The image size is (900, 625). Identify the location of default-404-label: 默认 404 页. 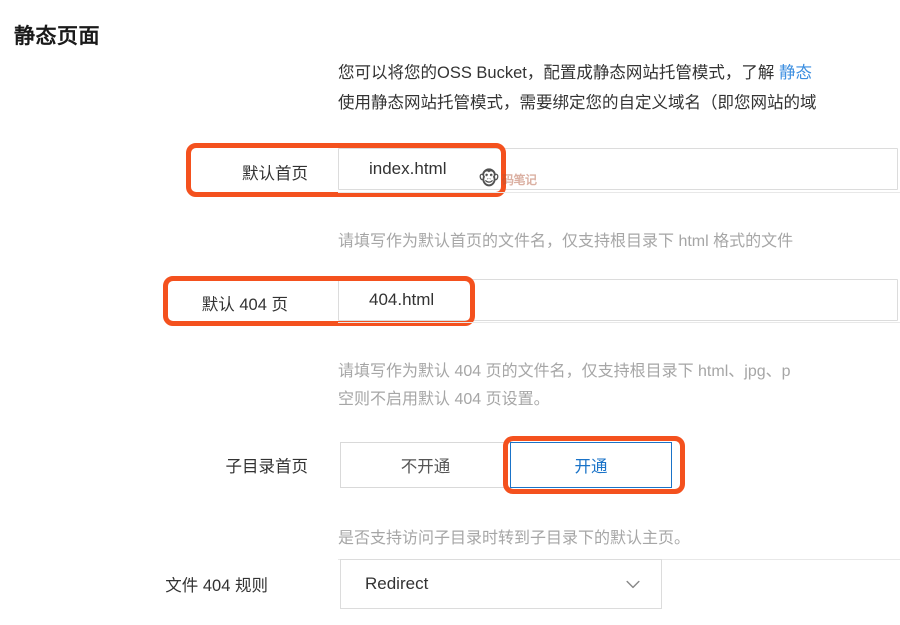
(244, 305).